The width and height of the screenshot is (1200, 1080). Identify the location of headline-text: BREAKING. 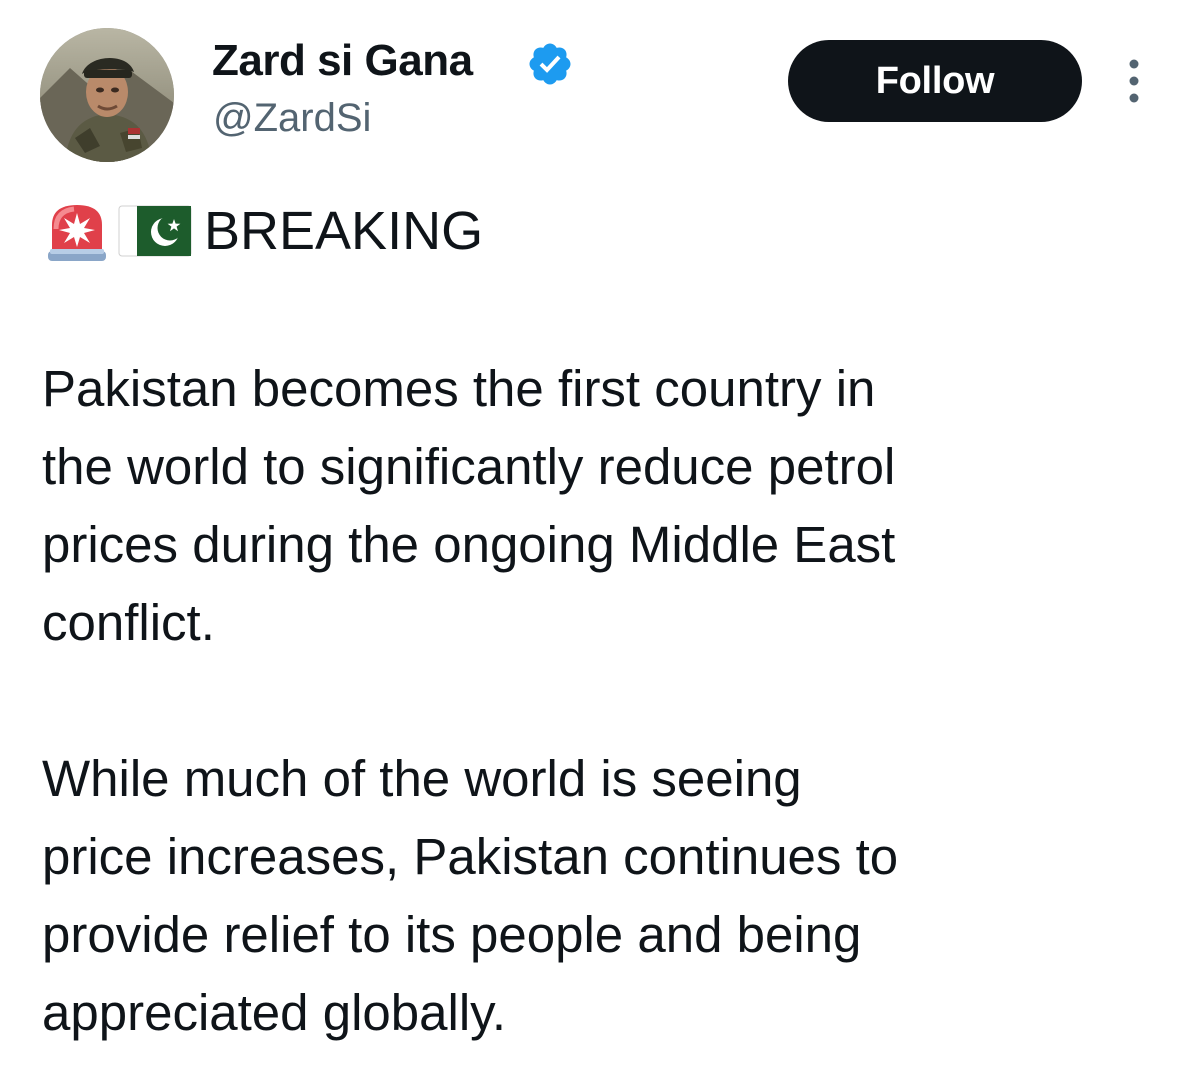
(344, 231).